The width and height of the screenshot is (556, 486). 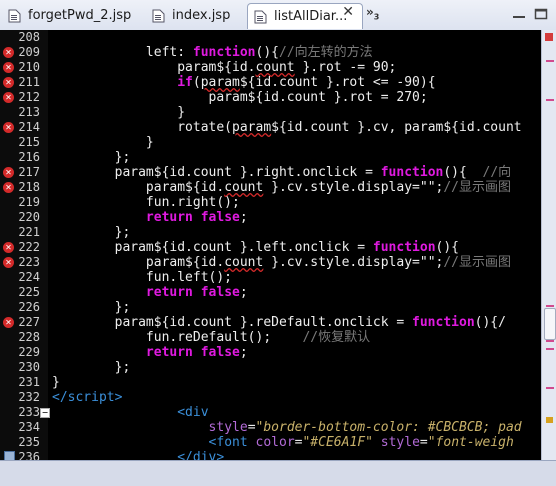 I want to click on line-number: 209, so click(x=29, y=52).